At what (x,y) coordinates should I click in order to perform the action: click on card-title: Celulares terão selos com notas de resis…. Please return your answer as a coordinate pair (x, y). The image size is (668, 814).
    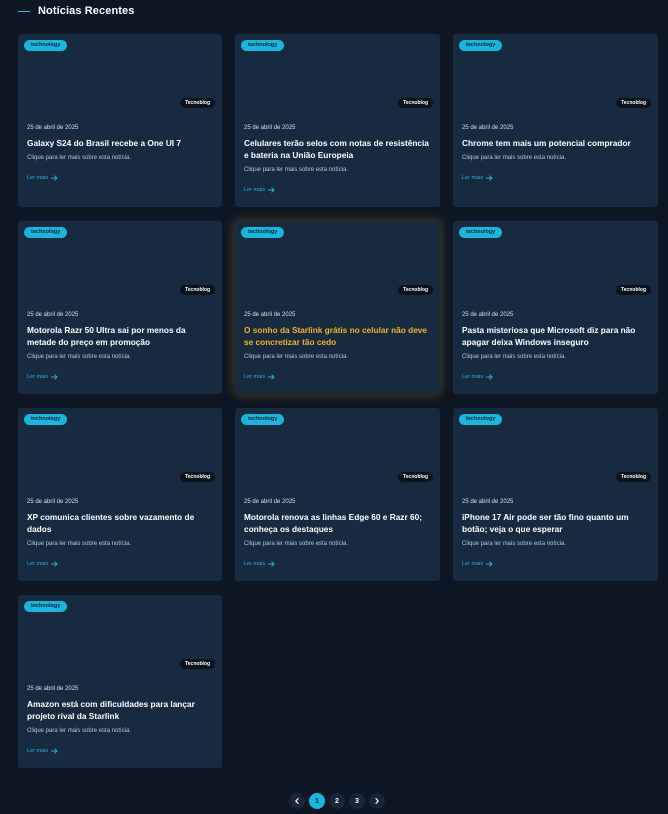
    Looking at the image, I should click on (338, 149).